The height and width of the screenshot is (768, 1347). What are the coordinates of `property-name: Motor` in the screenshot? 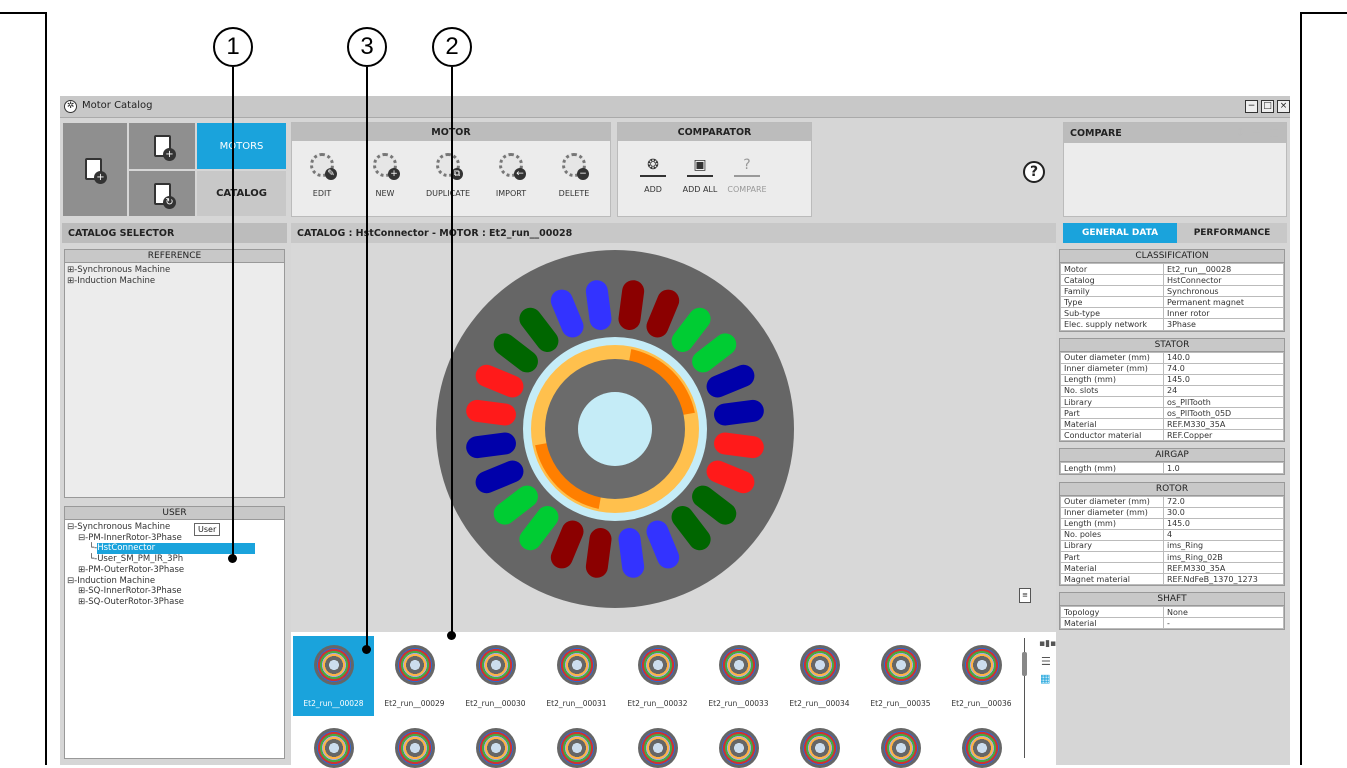 It's located at (1112, 269).